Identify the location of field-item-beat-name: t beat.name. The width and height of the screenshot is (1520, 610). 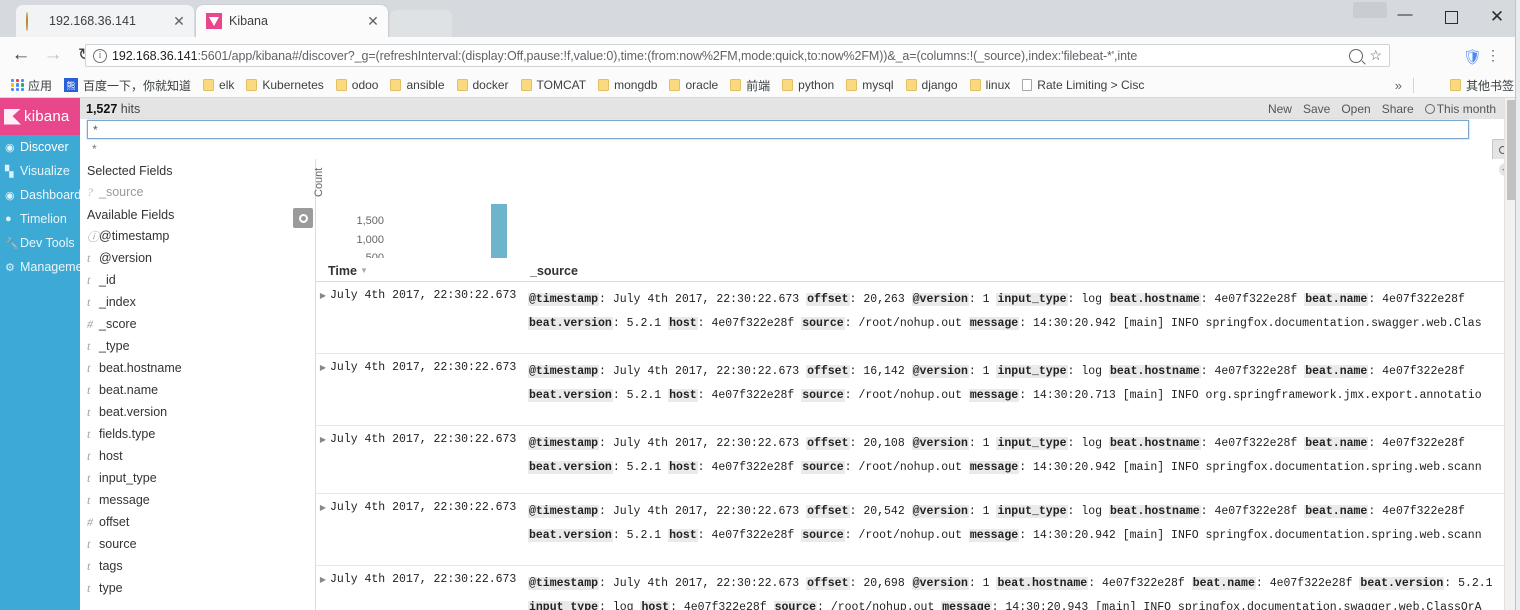
(197, 390).